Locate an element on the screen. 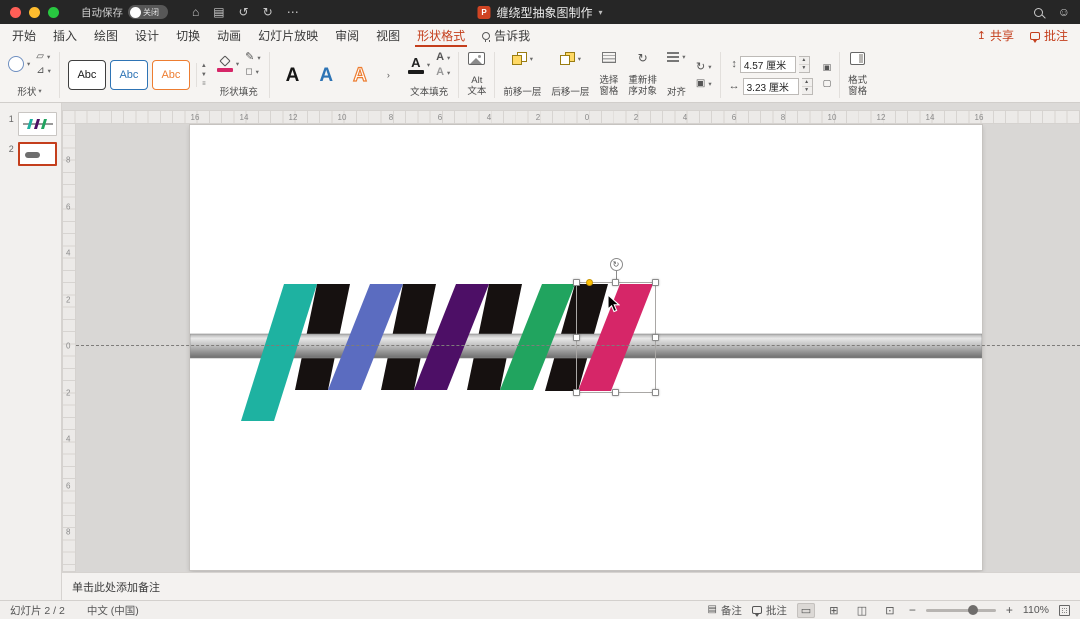  tab-5: 动画 is located at coordinates (229, 35).